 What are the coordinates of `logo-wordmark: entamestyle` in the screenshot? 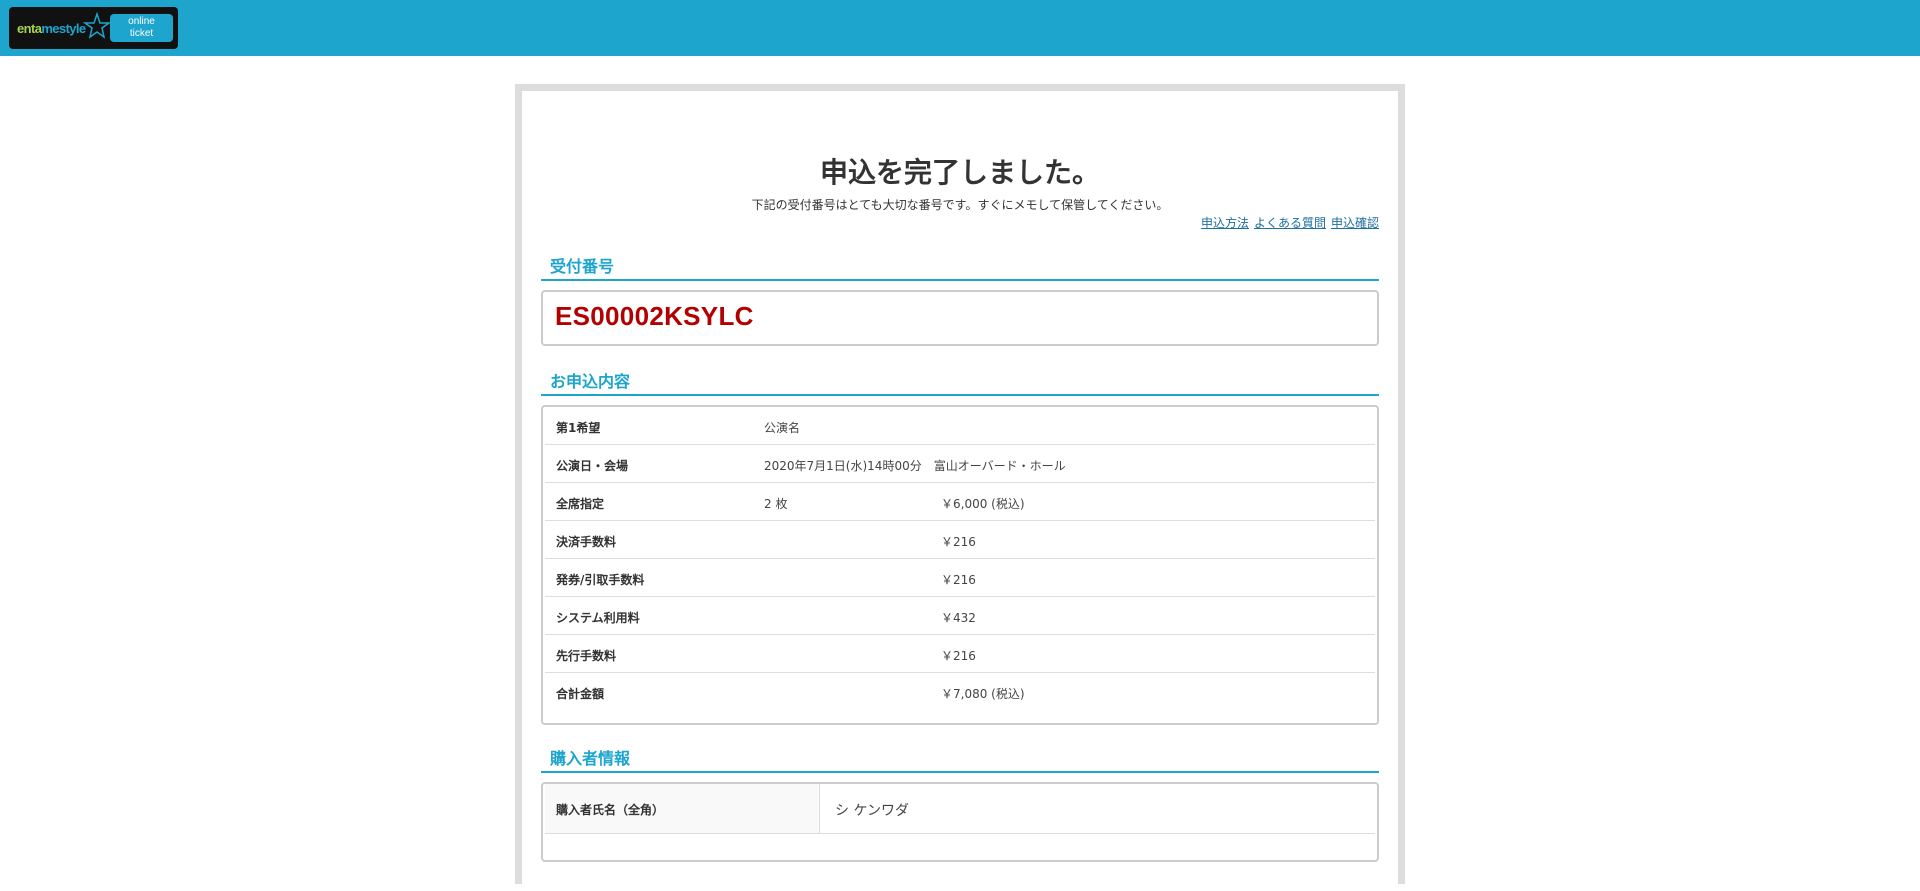 It's located at (51, 28).